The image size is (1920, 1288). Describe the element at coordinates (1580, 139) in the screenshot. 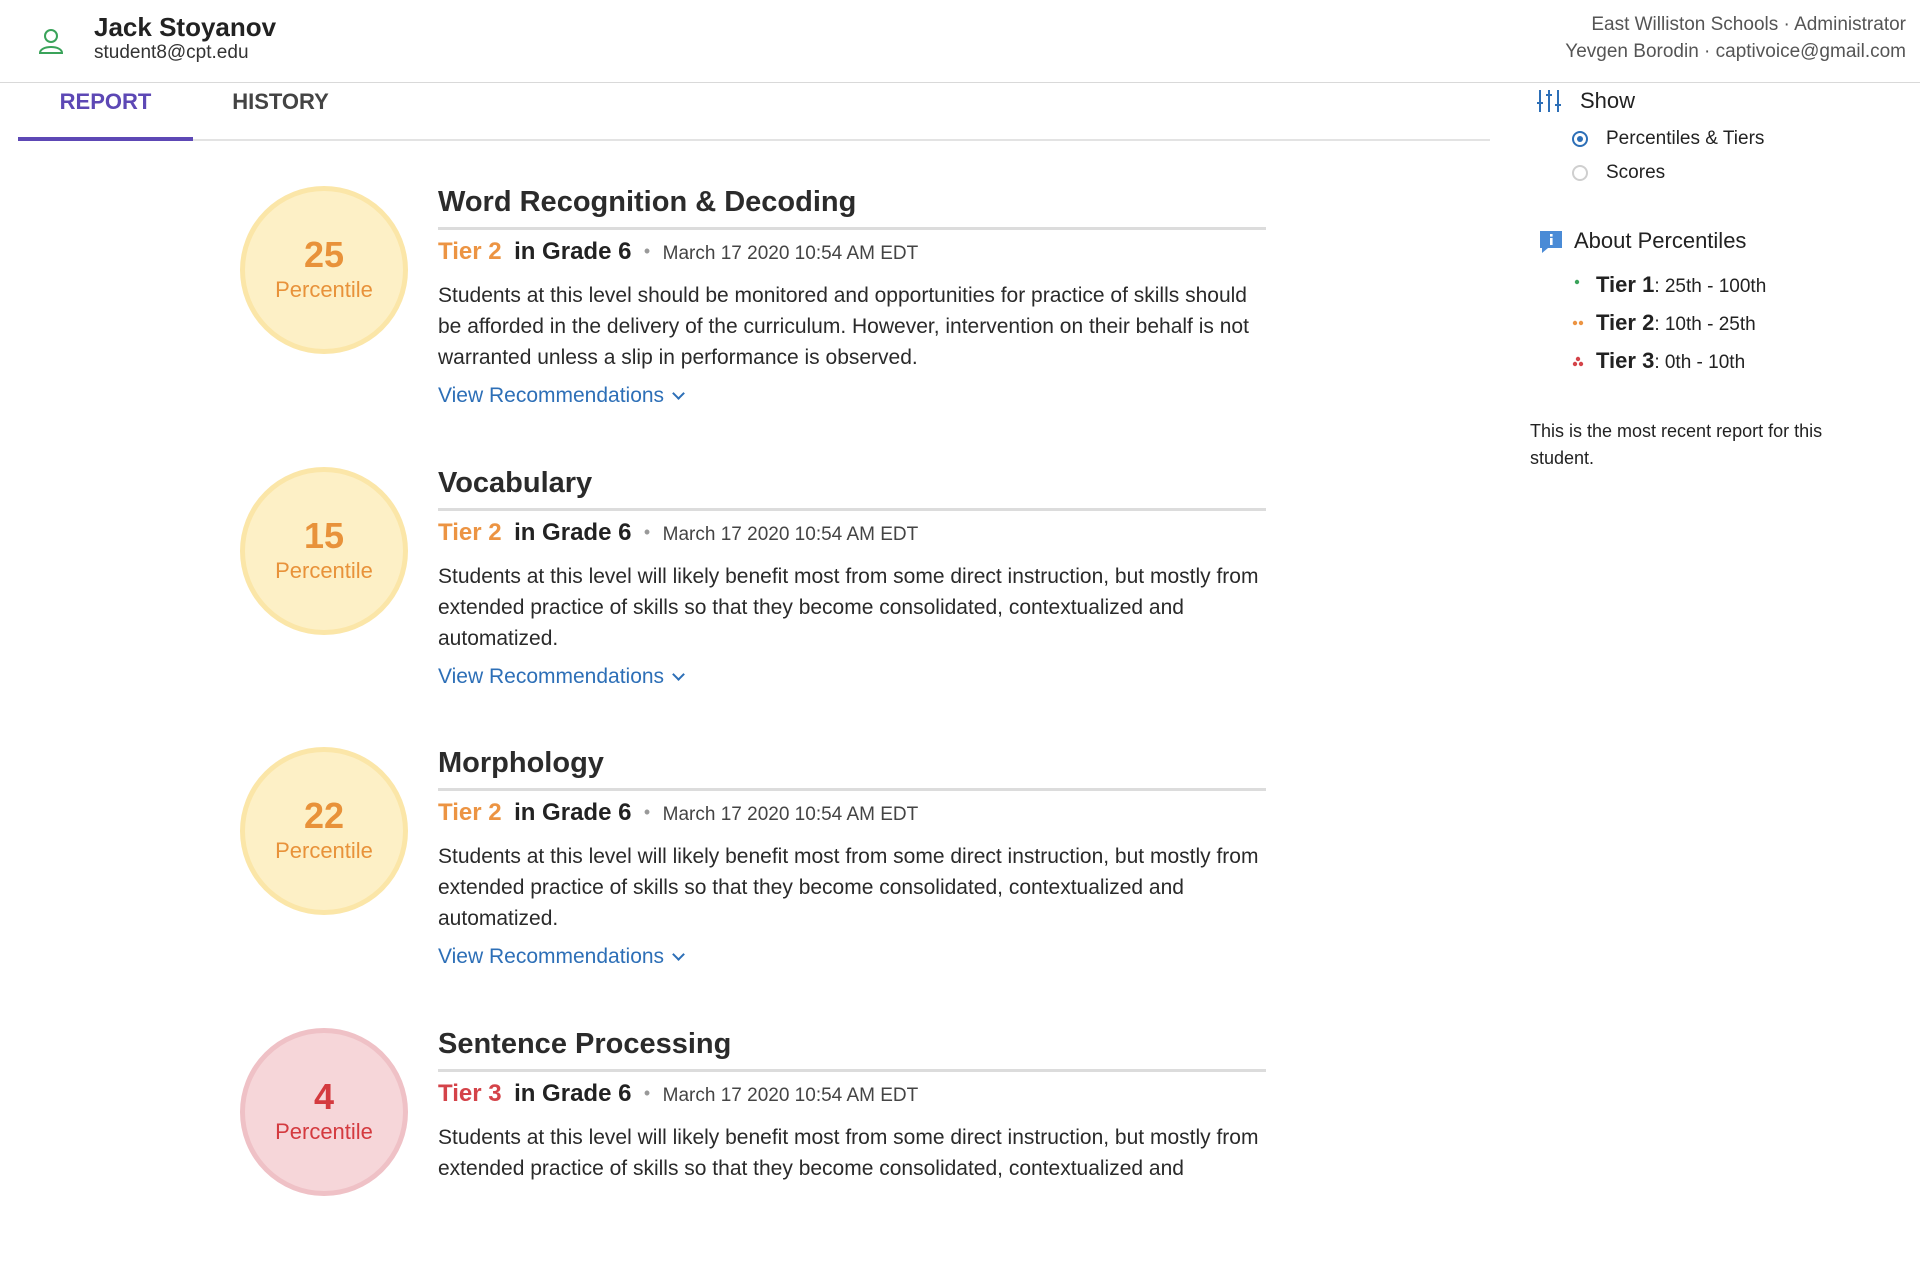

I see `radio-button-checked` at that location.